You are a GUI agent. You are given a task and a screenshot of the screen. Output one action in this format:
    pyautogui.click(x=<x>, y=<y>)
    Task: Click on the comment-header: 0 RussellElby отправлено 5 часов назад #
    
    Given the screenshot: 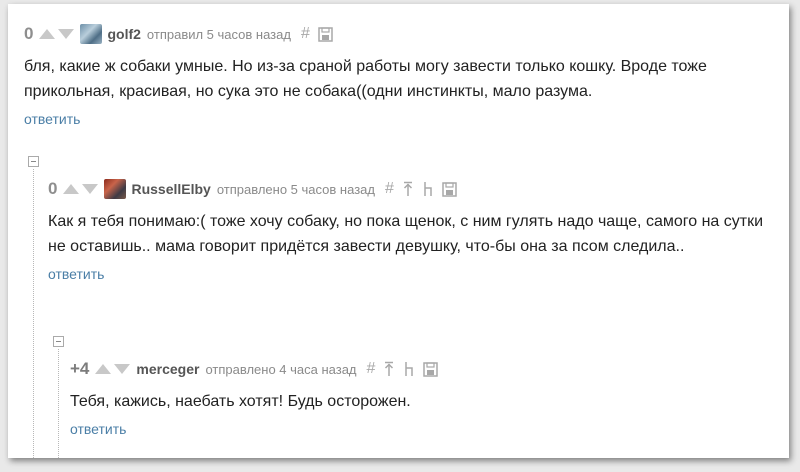 What is the action you would take?
    pyautogui.click(x=415, y=189)
    